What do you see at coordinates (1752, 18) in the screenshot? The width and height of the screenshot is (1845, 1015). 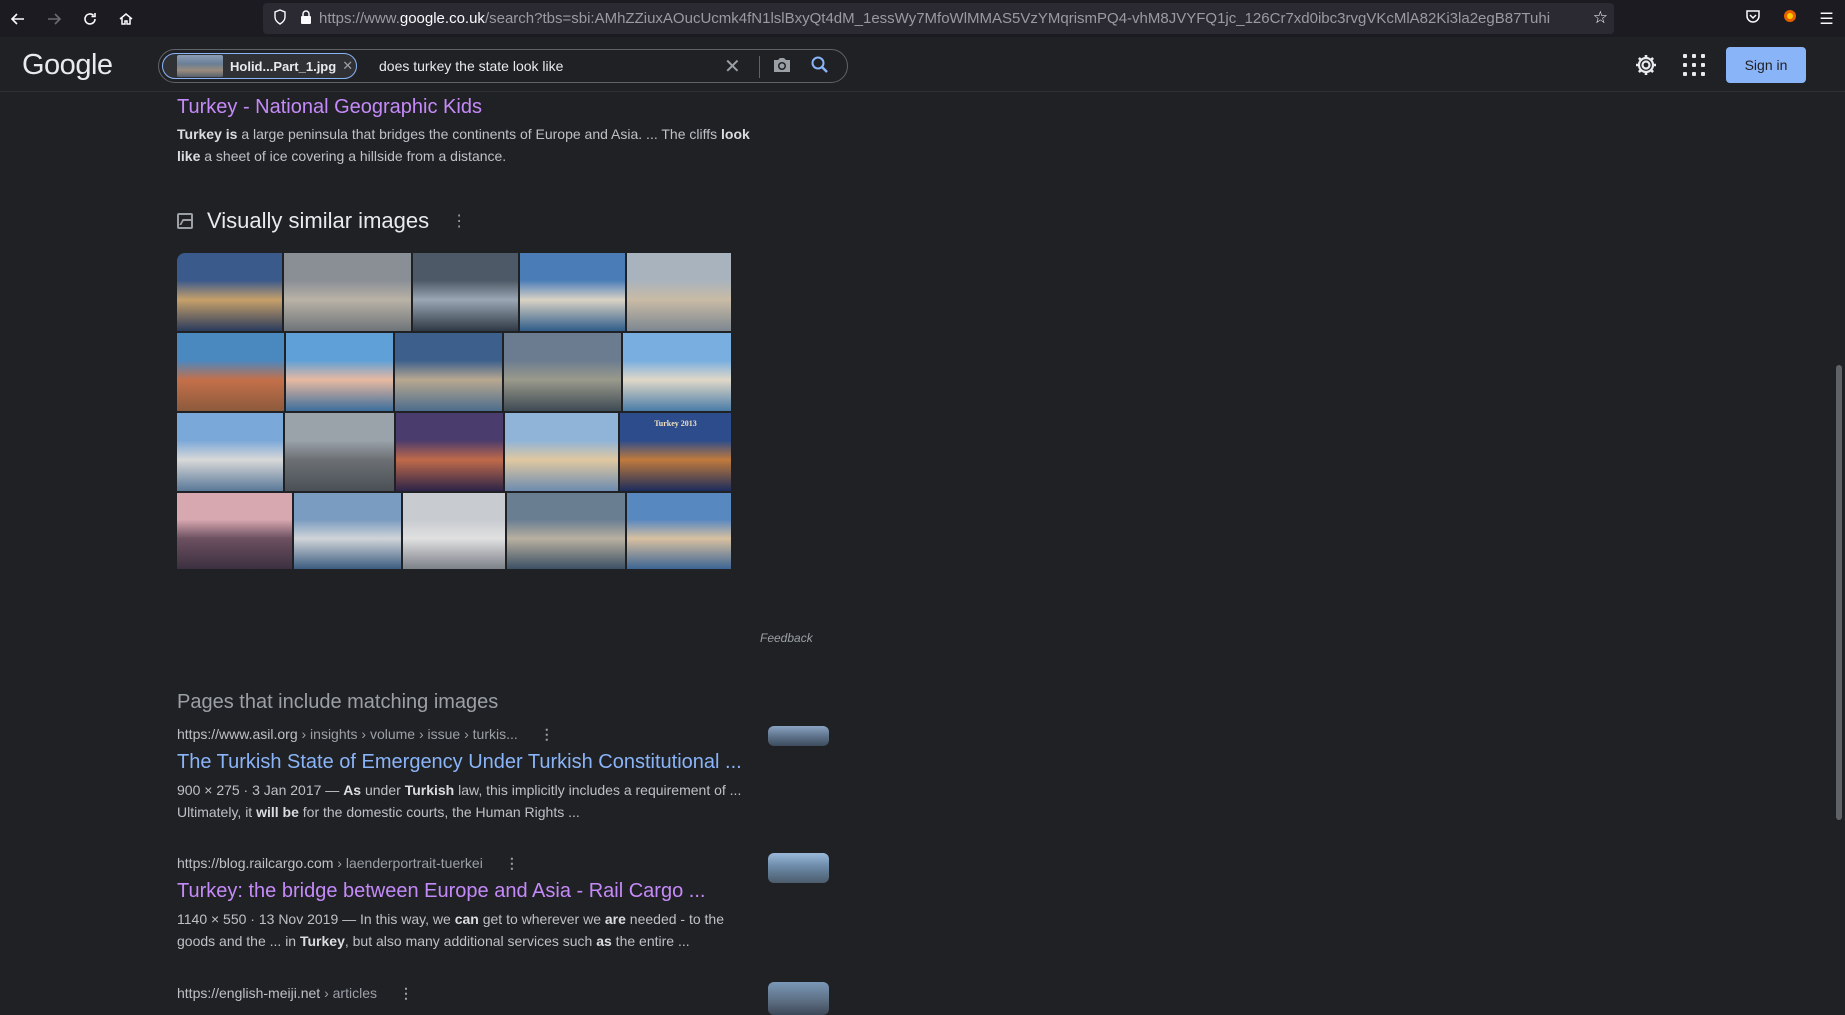 I see `pocket-icon` at bounding box center [1752, 18].